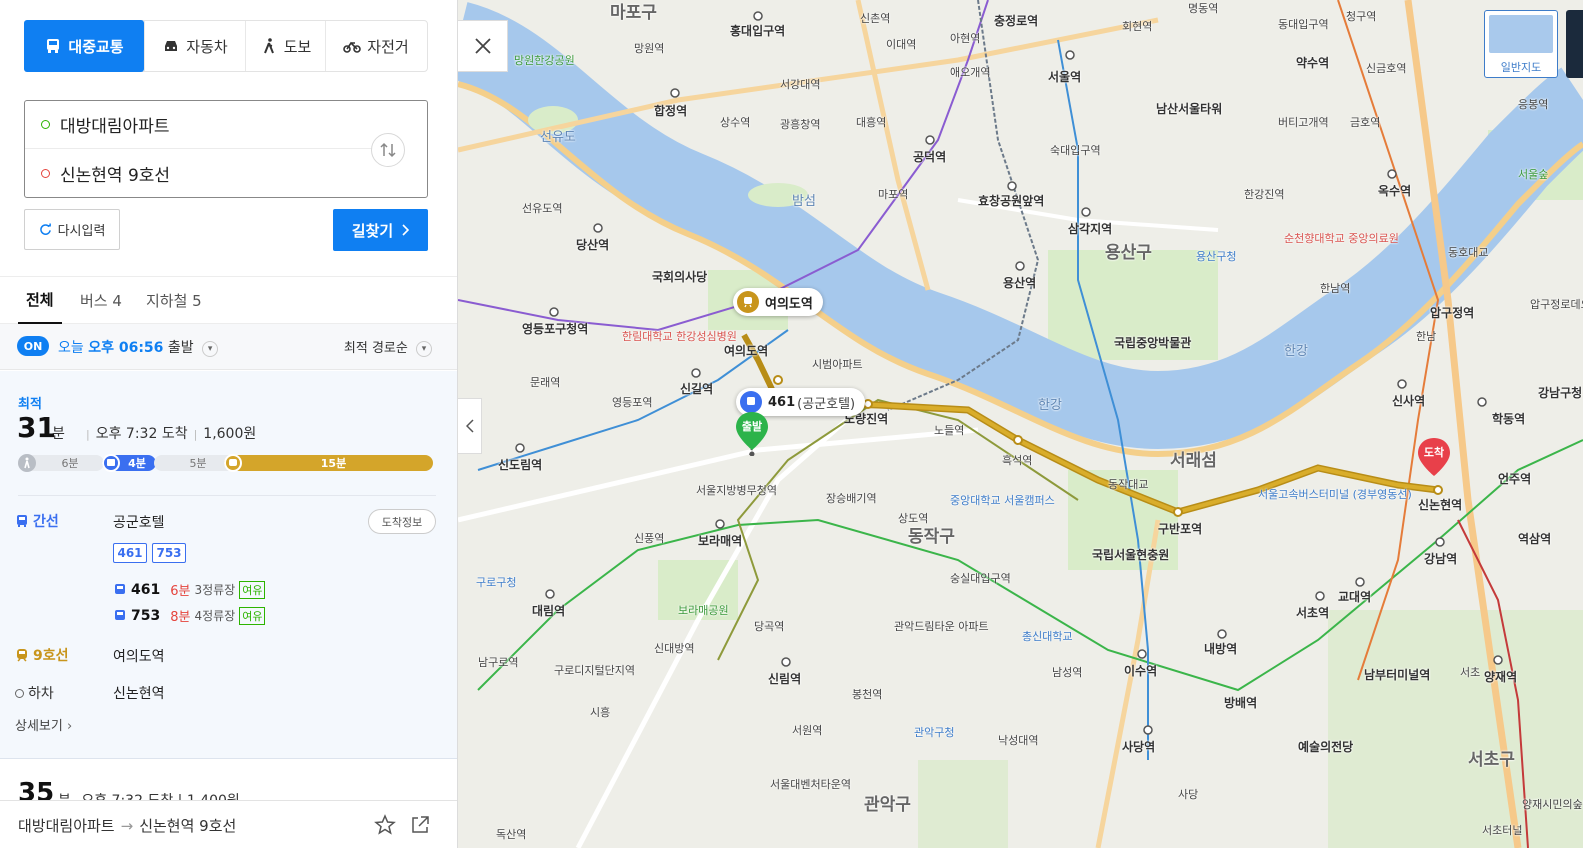  What do you see at coordinates (1434, 457) in the screenshot?
I see `end-pin: 도착` at bounding box center [1434, 457].